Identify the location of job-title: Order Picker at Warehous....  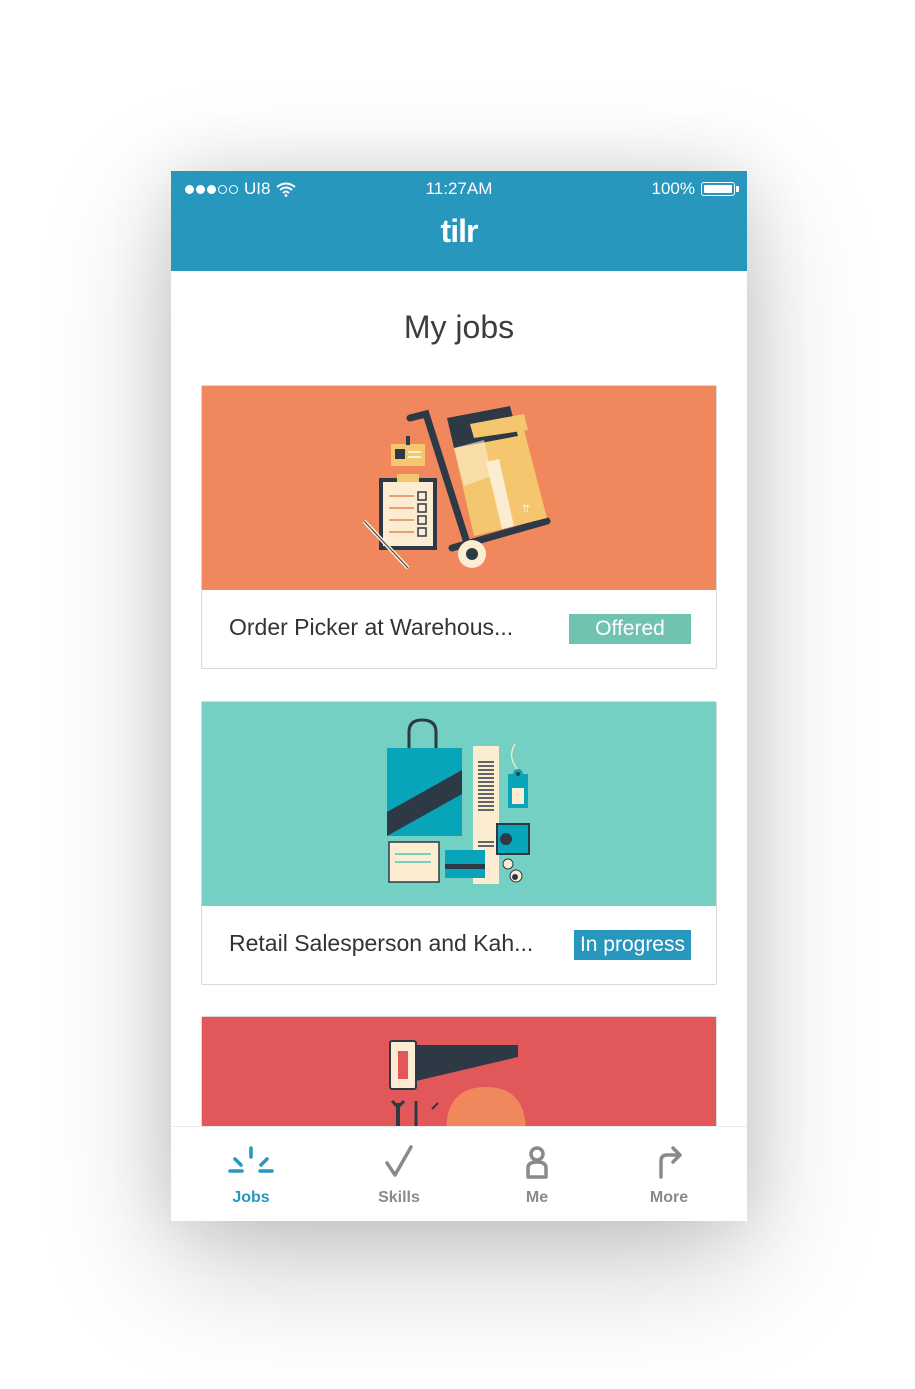
(371, 627).